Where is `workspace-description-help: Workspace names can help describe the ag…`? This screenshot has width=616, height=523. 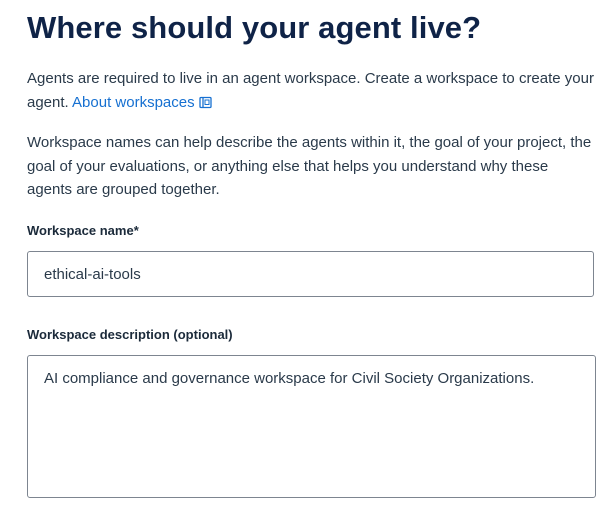 workspace-description-help: Workspace names can help describe the ag… is located at coordinates (309, 166).